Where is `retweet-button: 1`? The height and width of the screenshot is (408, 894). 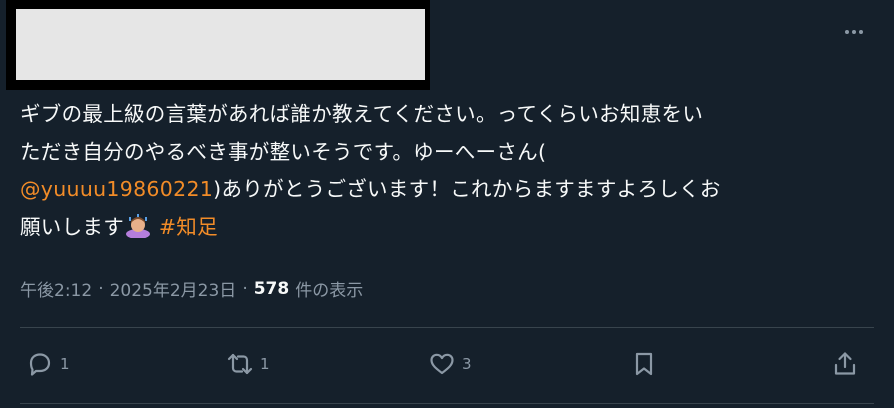
retweet-button: 1 is located at coordinates (248, 364).